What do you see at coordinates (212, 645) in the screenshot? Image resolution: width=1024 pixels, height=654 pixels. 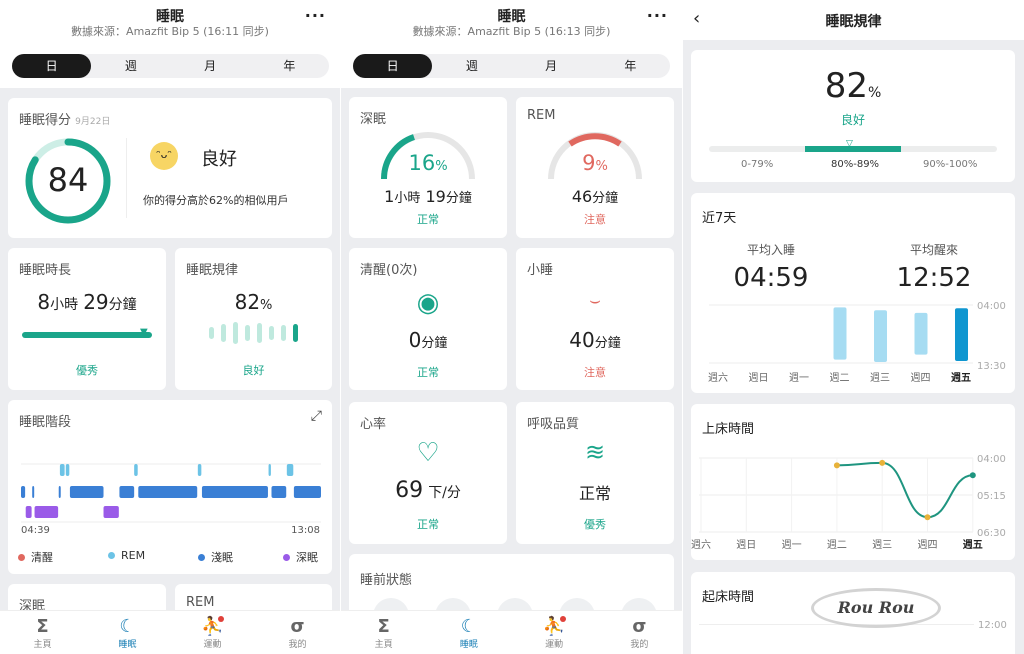 I see `nav-label: 運動` at bounding box center [212, 645].